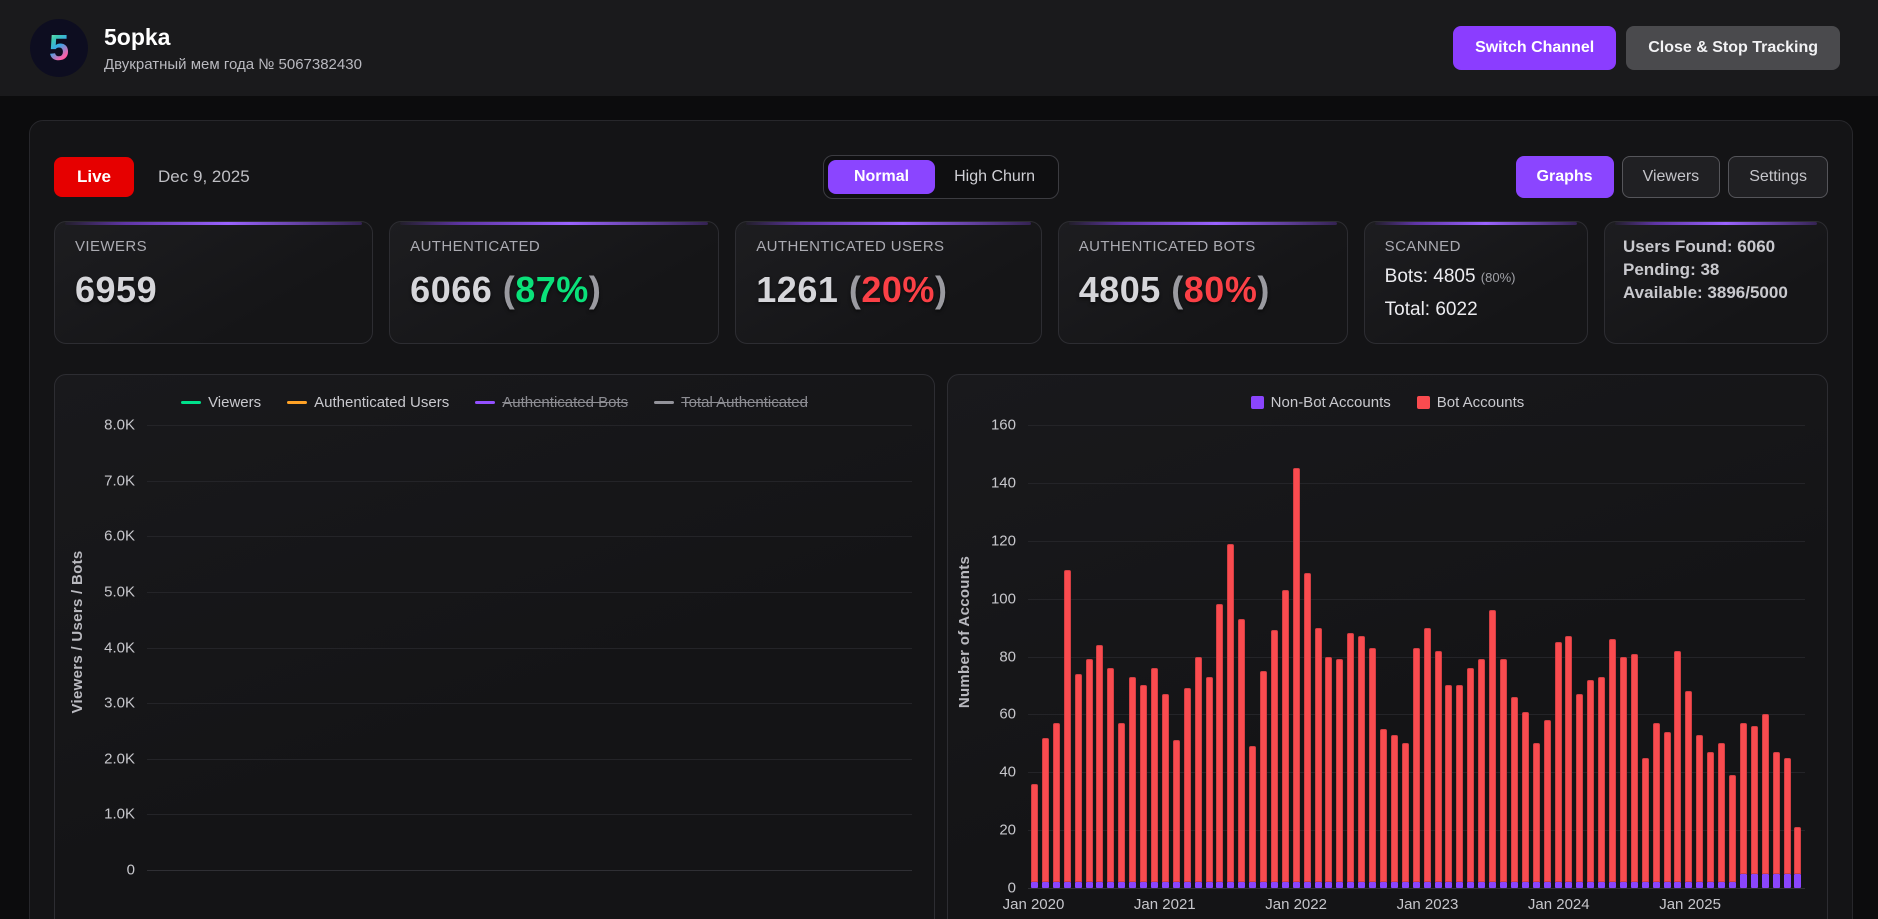  I want to click on mode-option-normal: Normal, so click(881, 177).